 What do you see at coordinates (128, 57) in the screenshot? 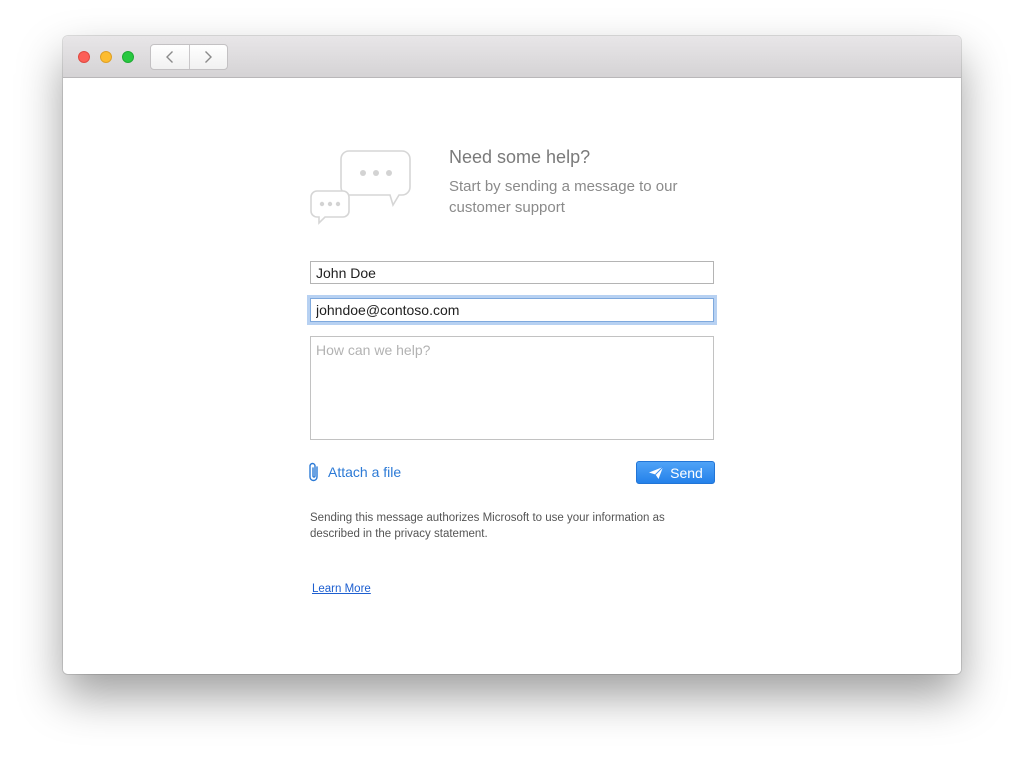
I see `zoom-window-button` at bounding box center [128, 57].